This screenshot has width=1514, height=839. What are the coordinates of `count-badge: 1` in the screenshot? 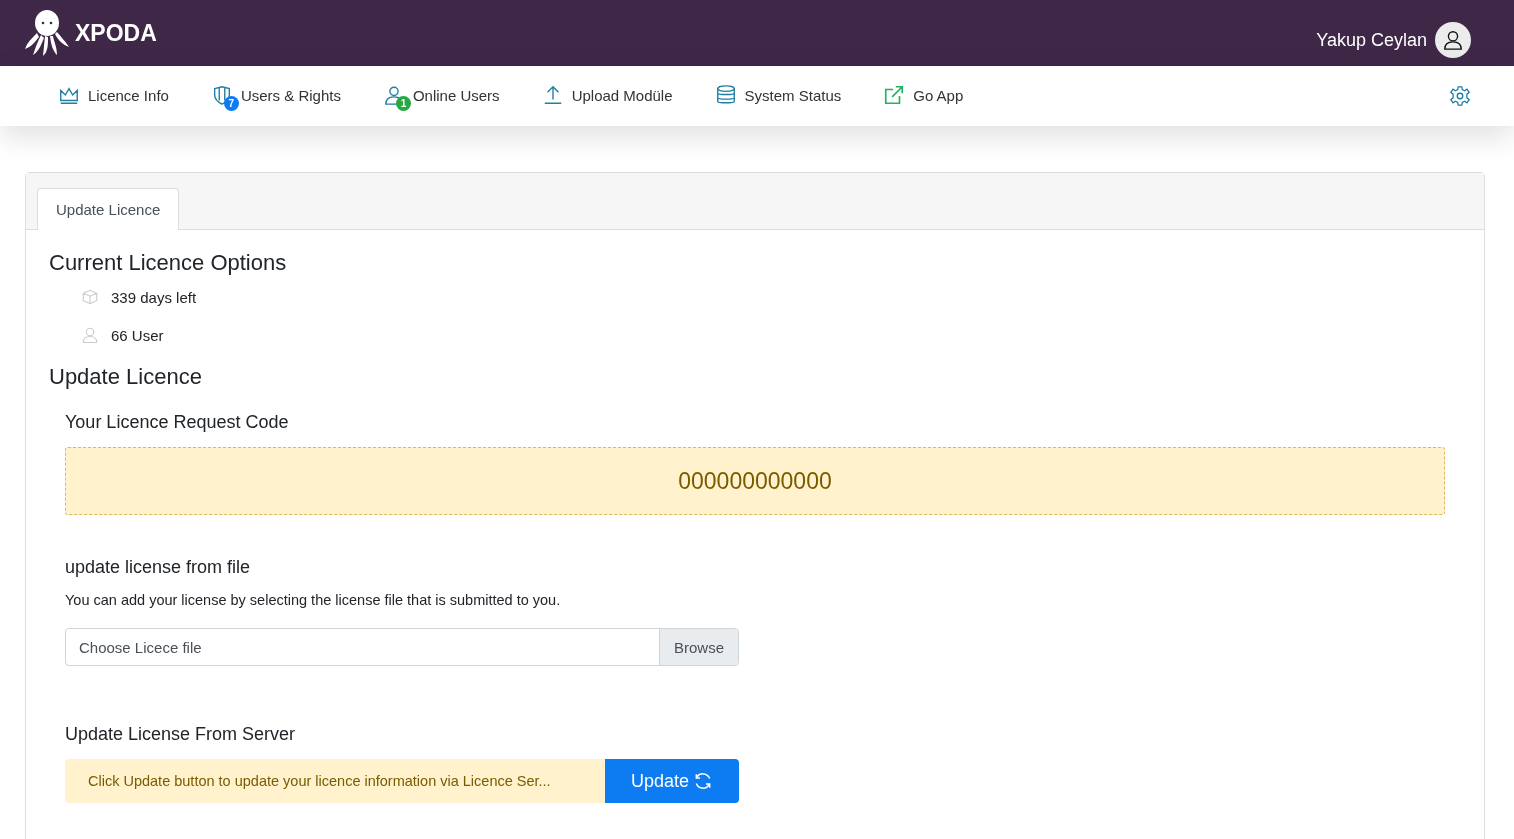 It's located at (403, 103).